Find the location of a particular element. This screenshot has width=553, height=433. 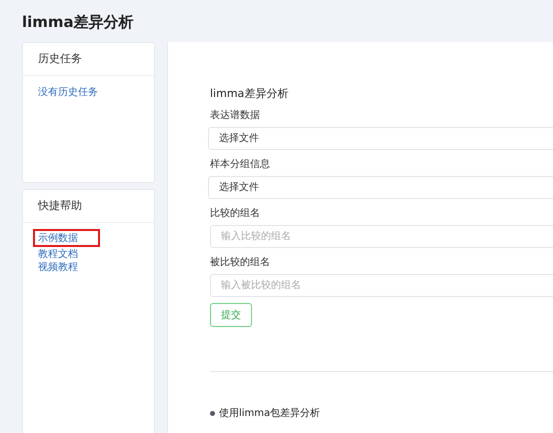

note-text: 使用limma包差异分析 is located at coordinates (269, 413).